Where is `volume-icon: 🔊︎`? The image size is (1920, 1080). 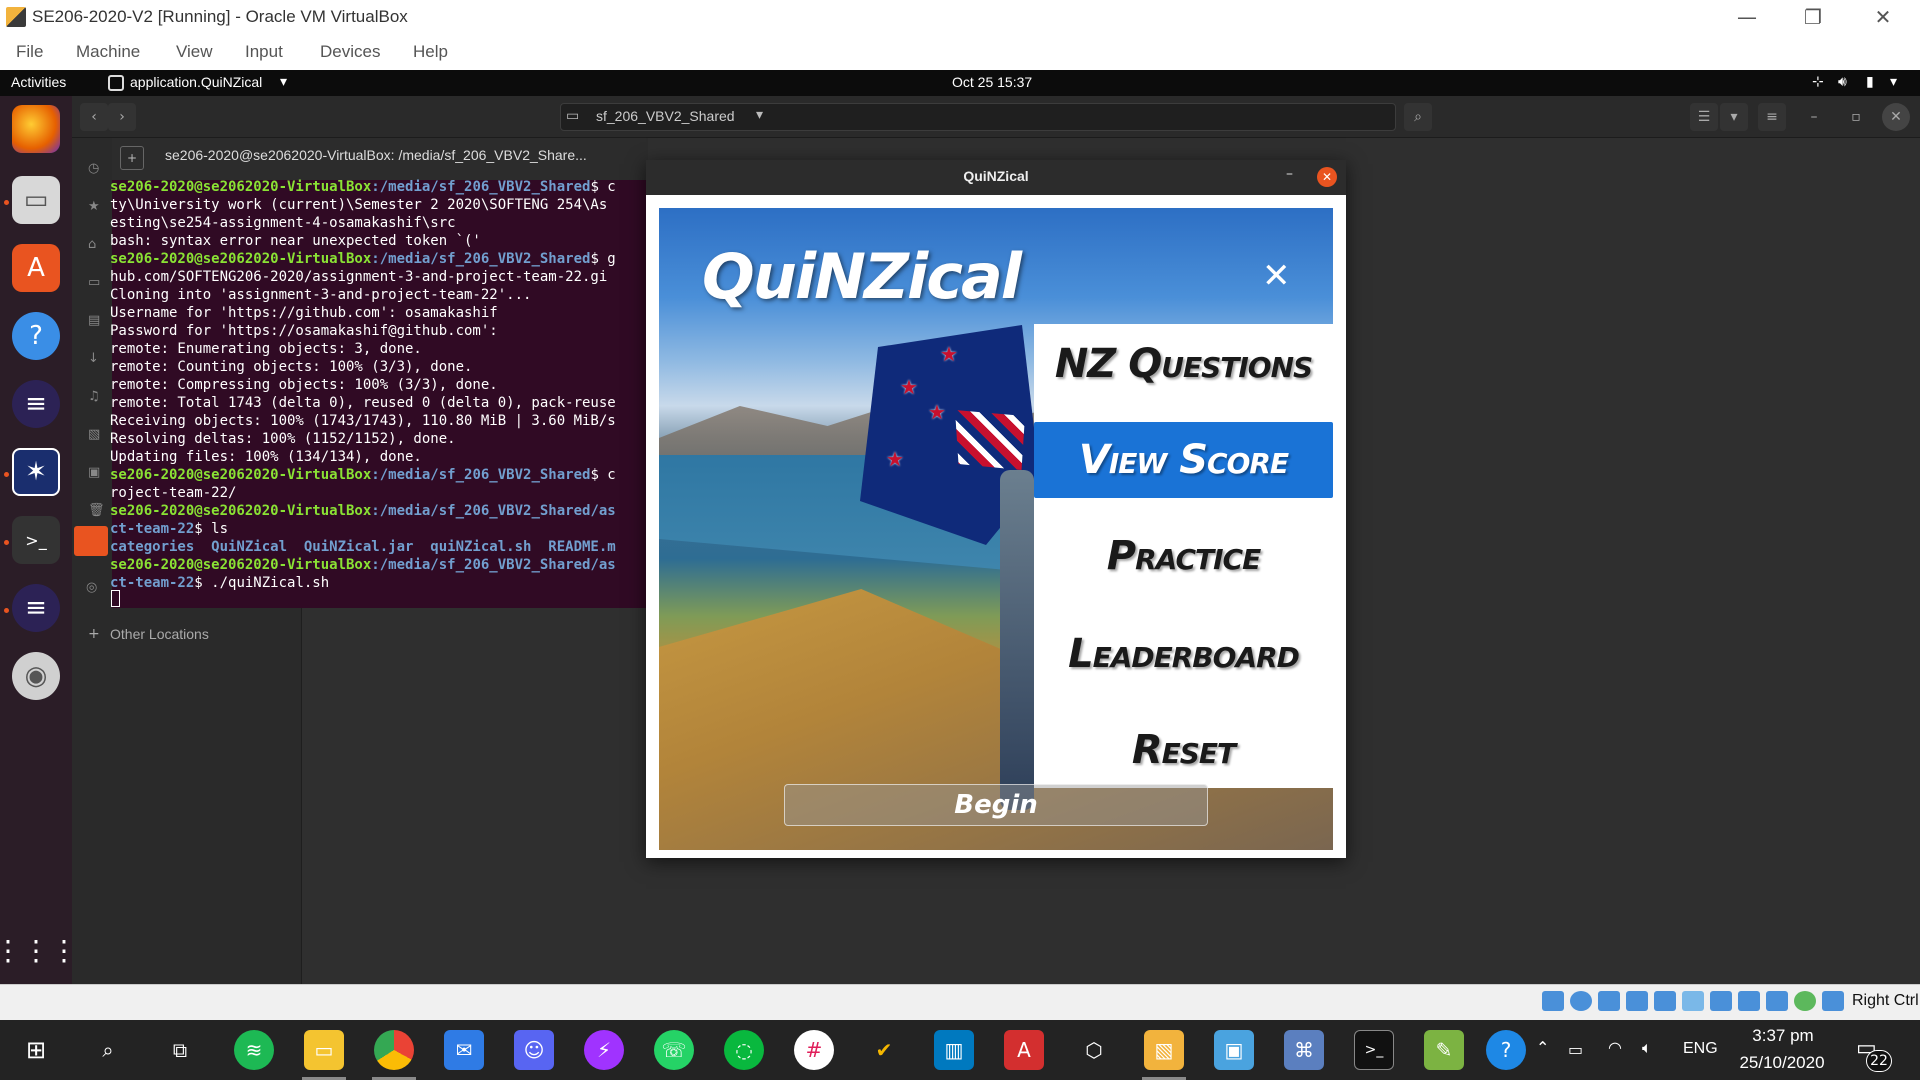 volume-icon: 🔊︎ is located at coordinates (1842, 82).